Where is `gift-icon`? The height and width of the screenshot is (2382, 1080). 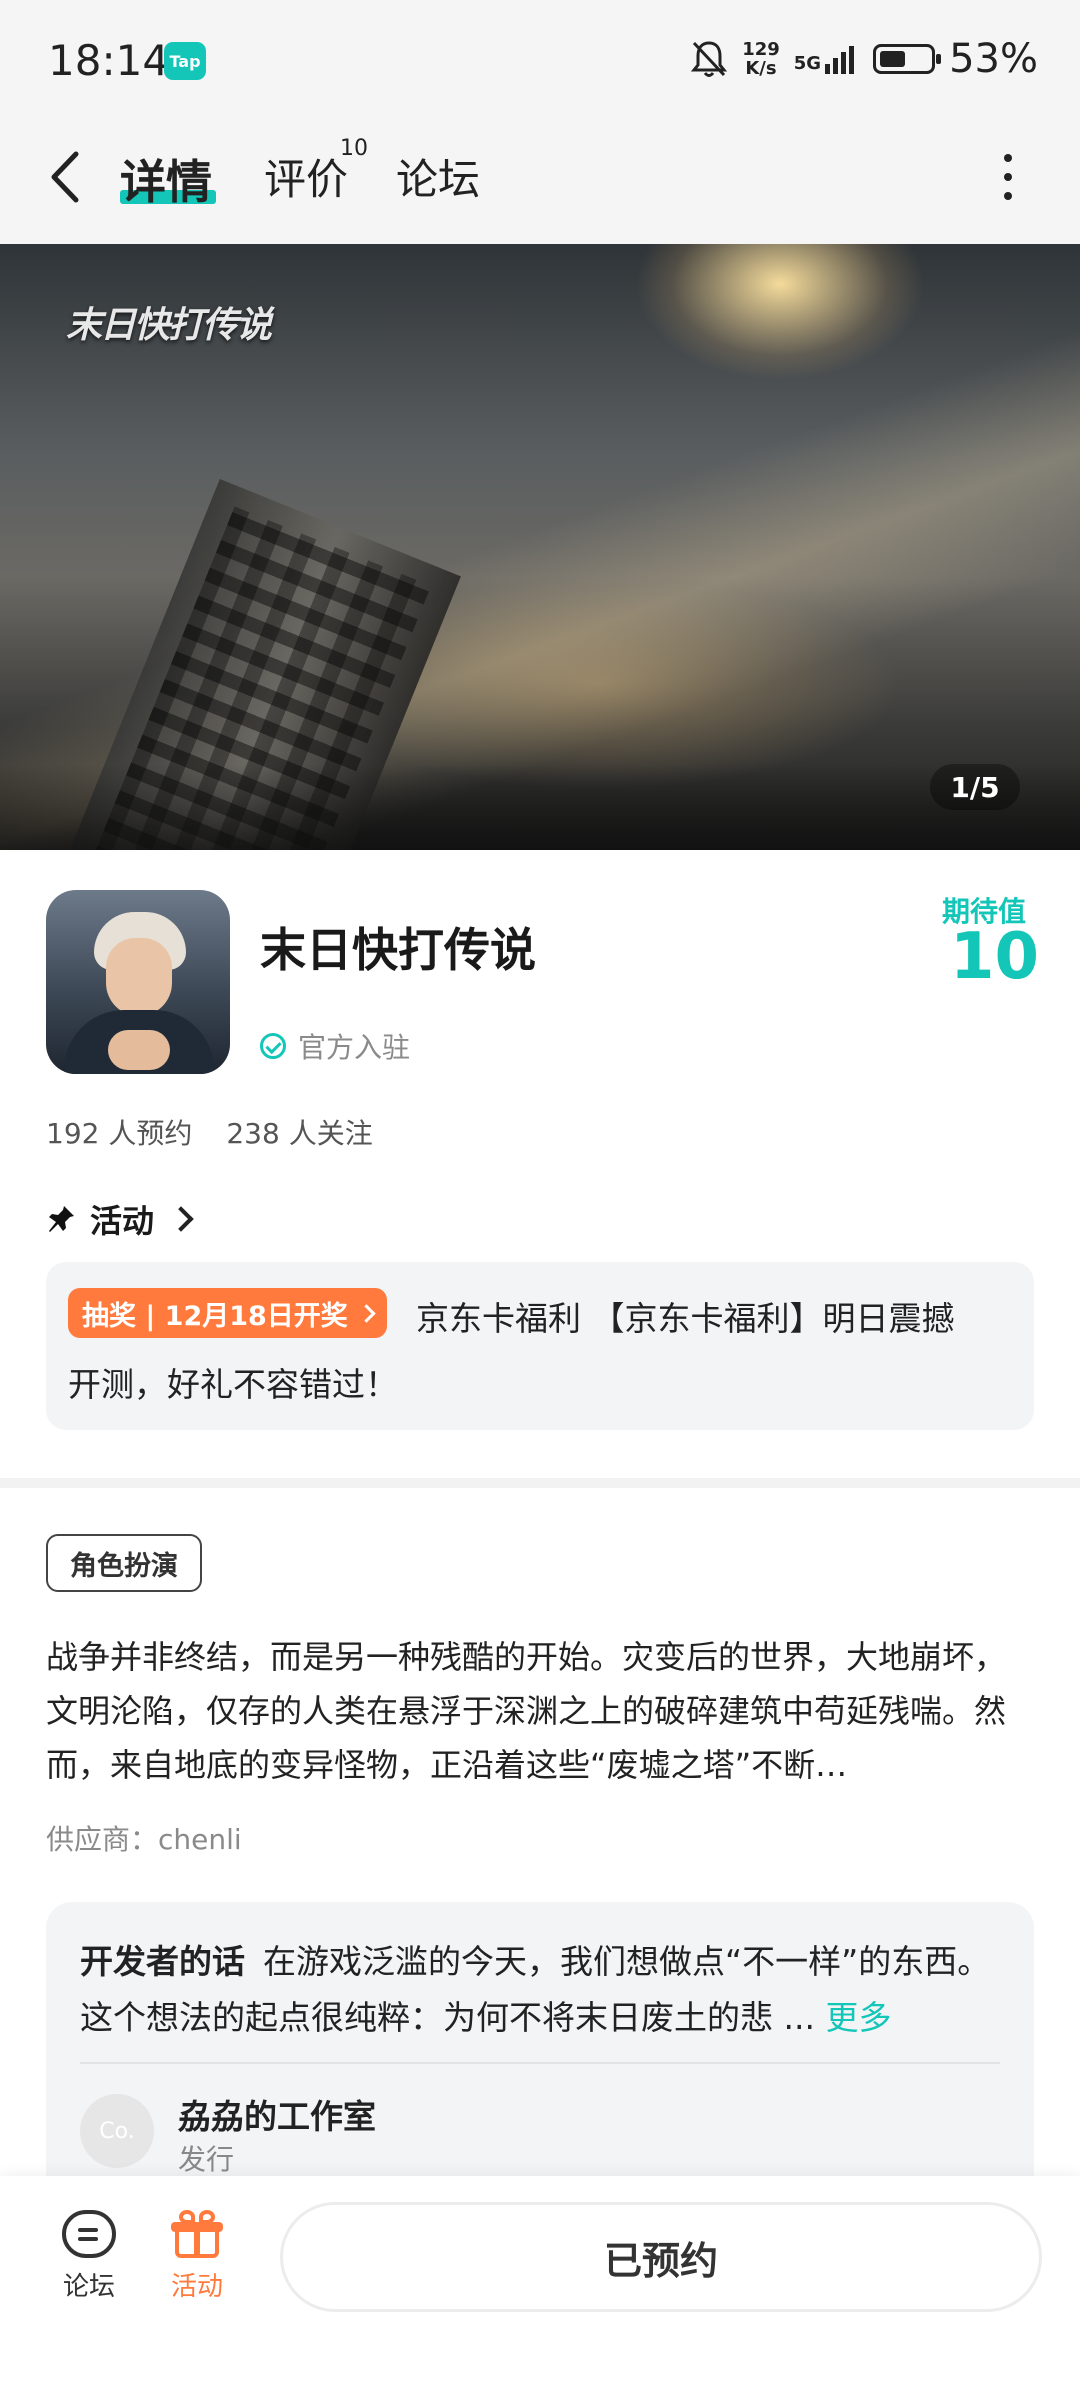
gift-icon is located at coordinates (197, 2234).